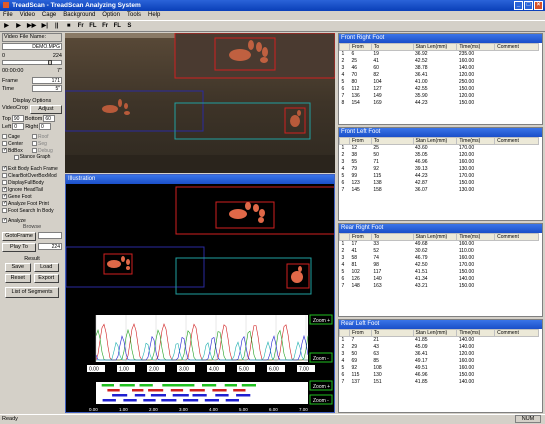  What do you see at coordinates (439, 272) in the screenshot?
I see `table-row: 5 102 117 41.51 150.00` at bounding box center [439, 272].